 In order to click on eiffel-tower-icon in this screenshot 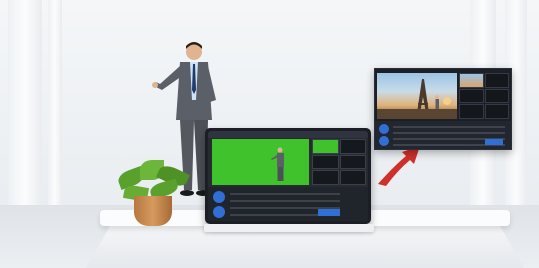, I will do `click(417, 99)`.